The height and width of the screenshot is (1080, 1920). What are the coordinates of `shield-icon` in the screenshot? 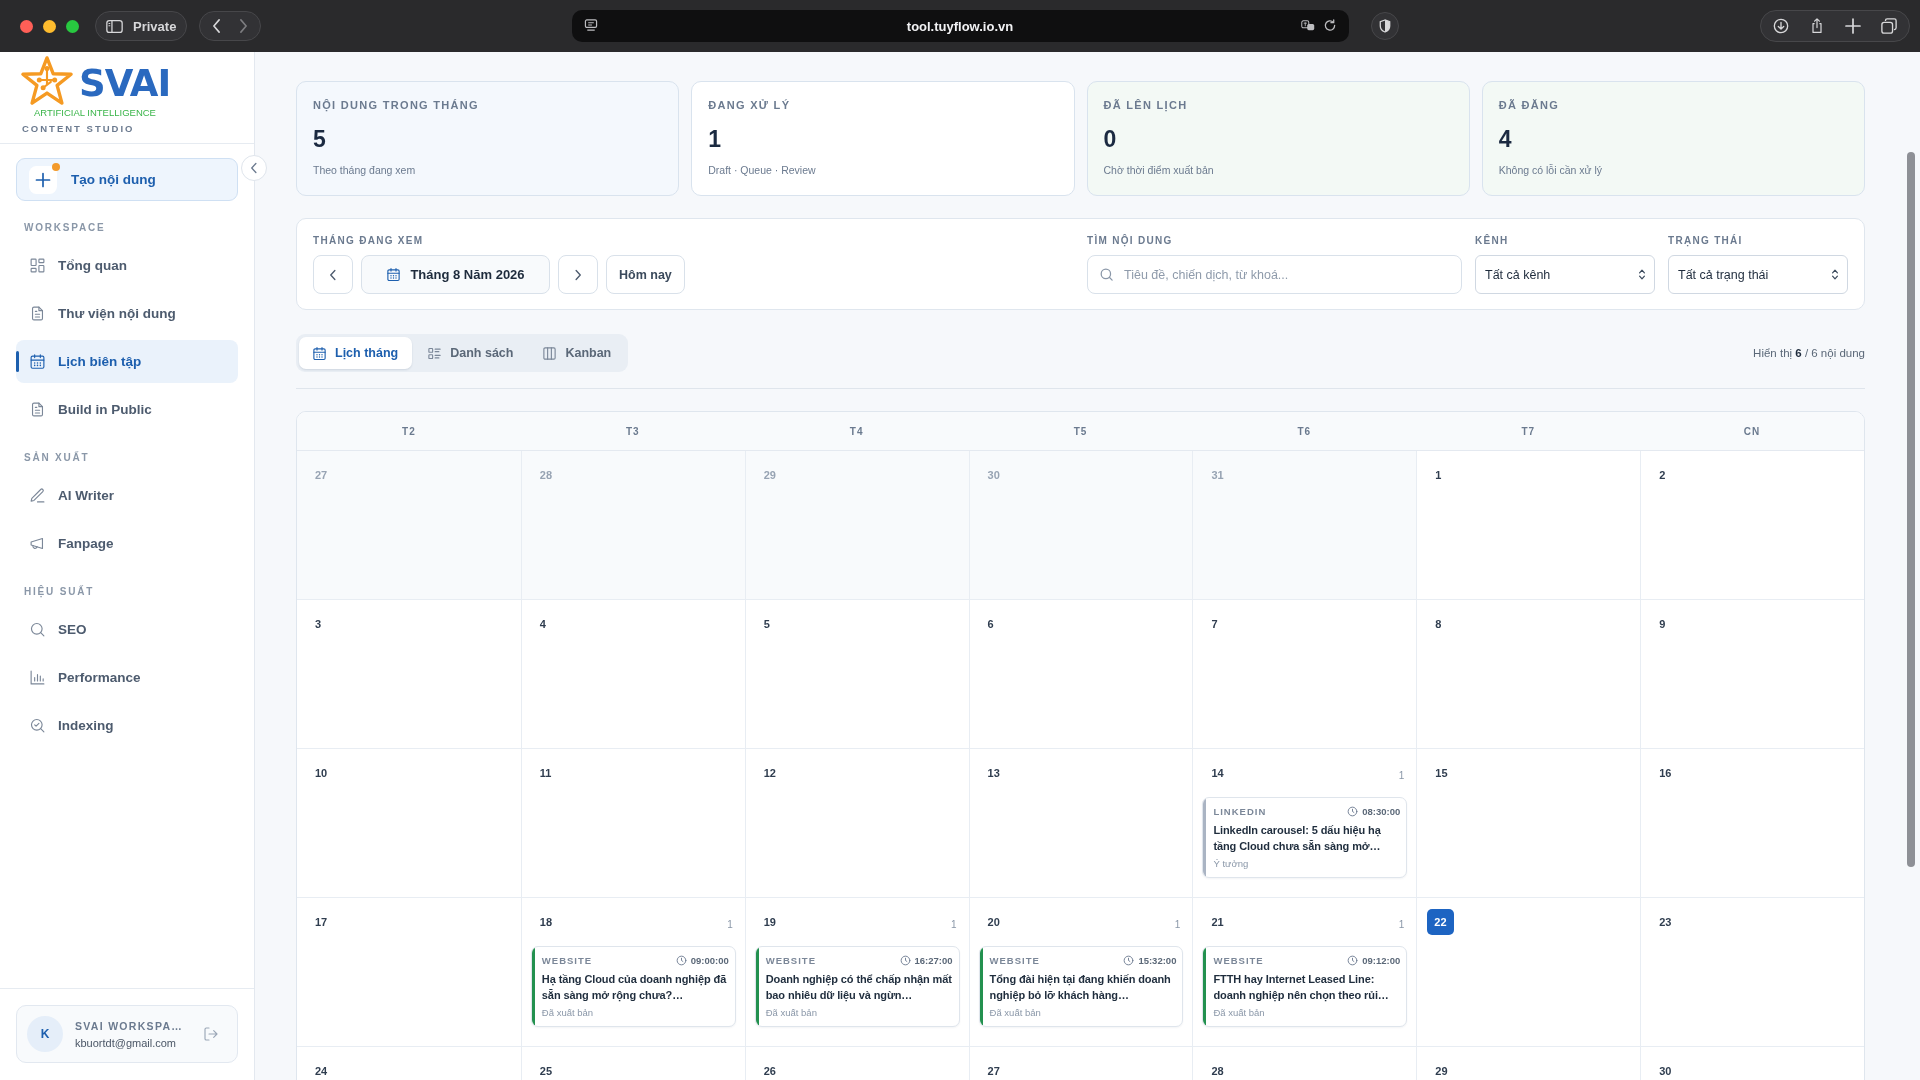 It's located at (1384, 26).